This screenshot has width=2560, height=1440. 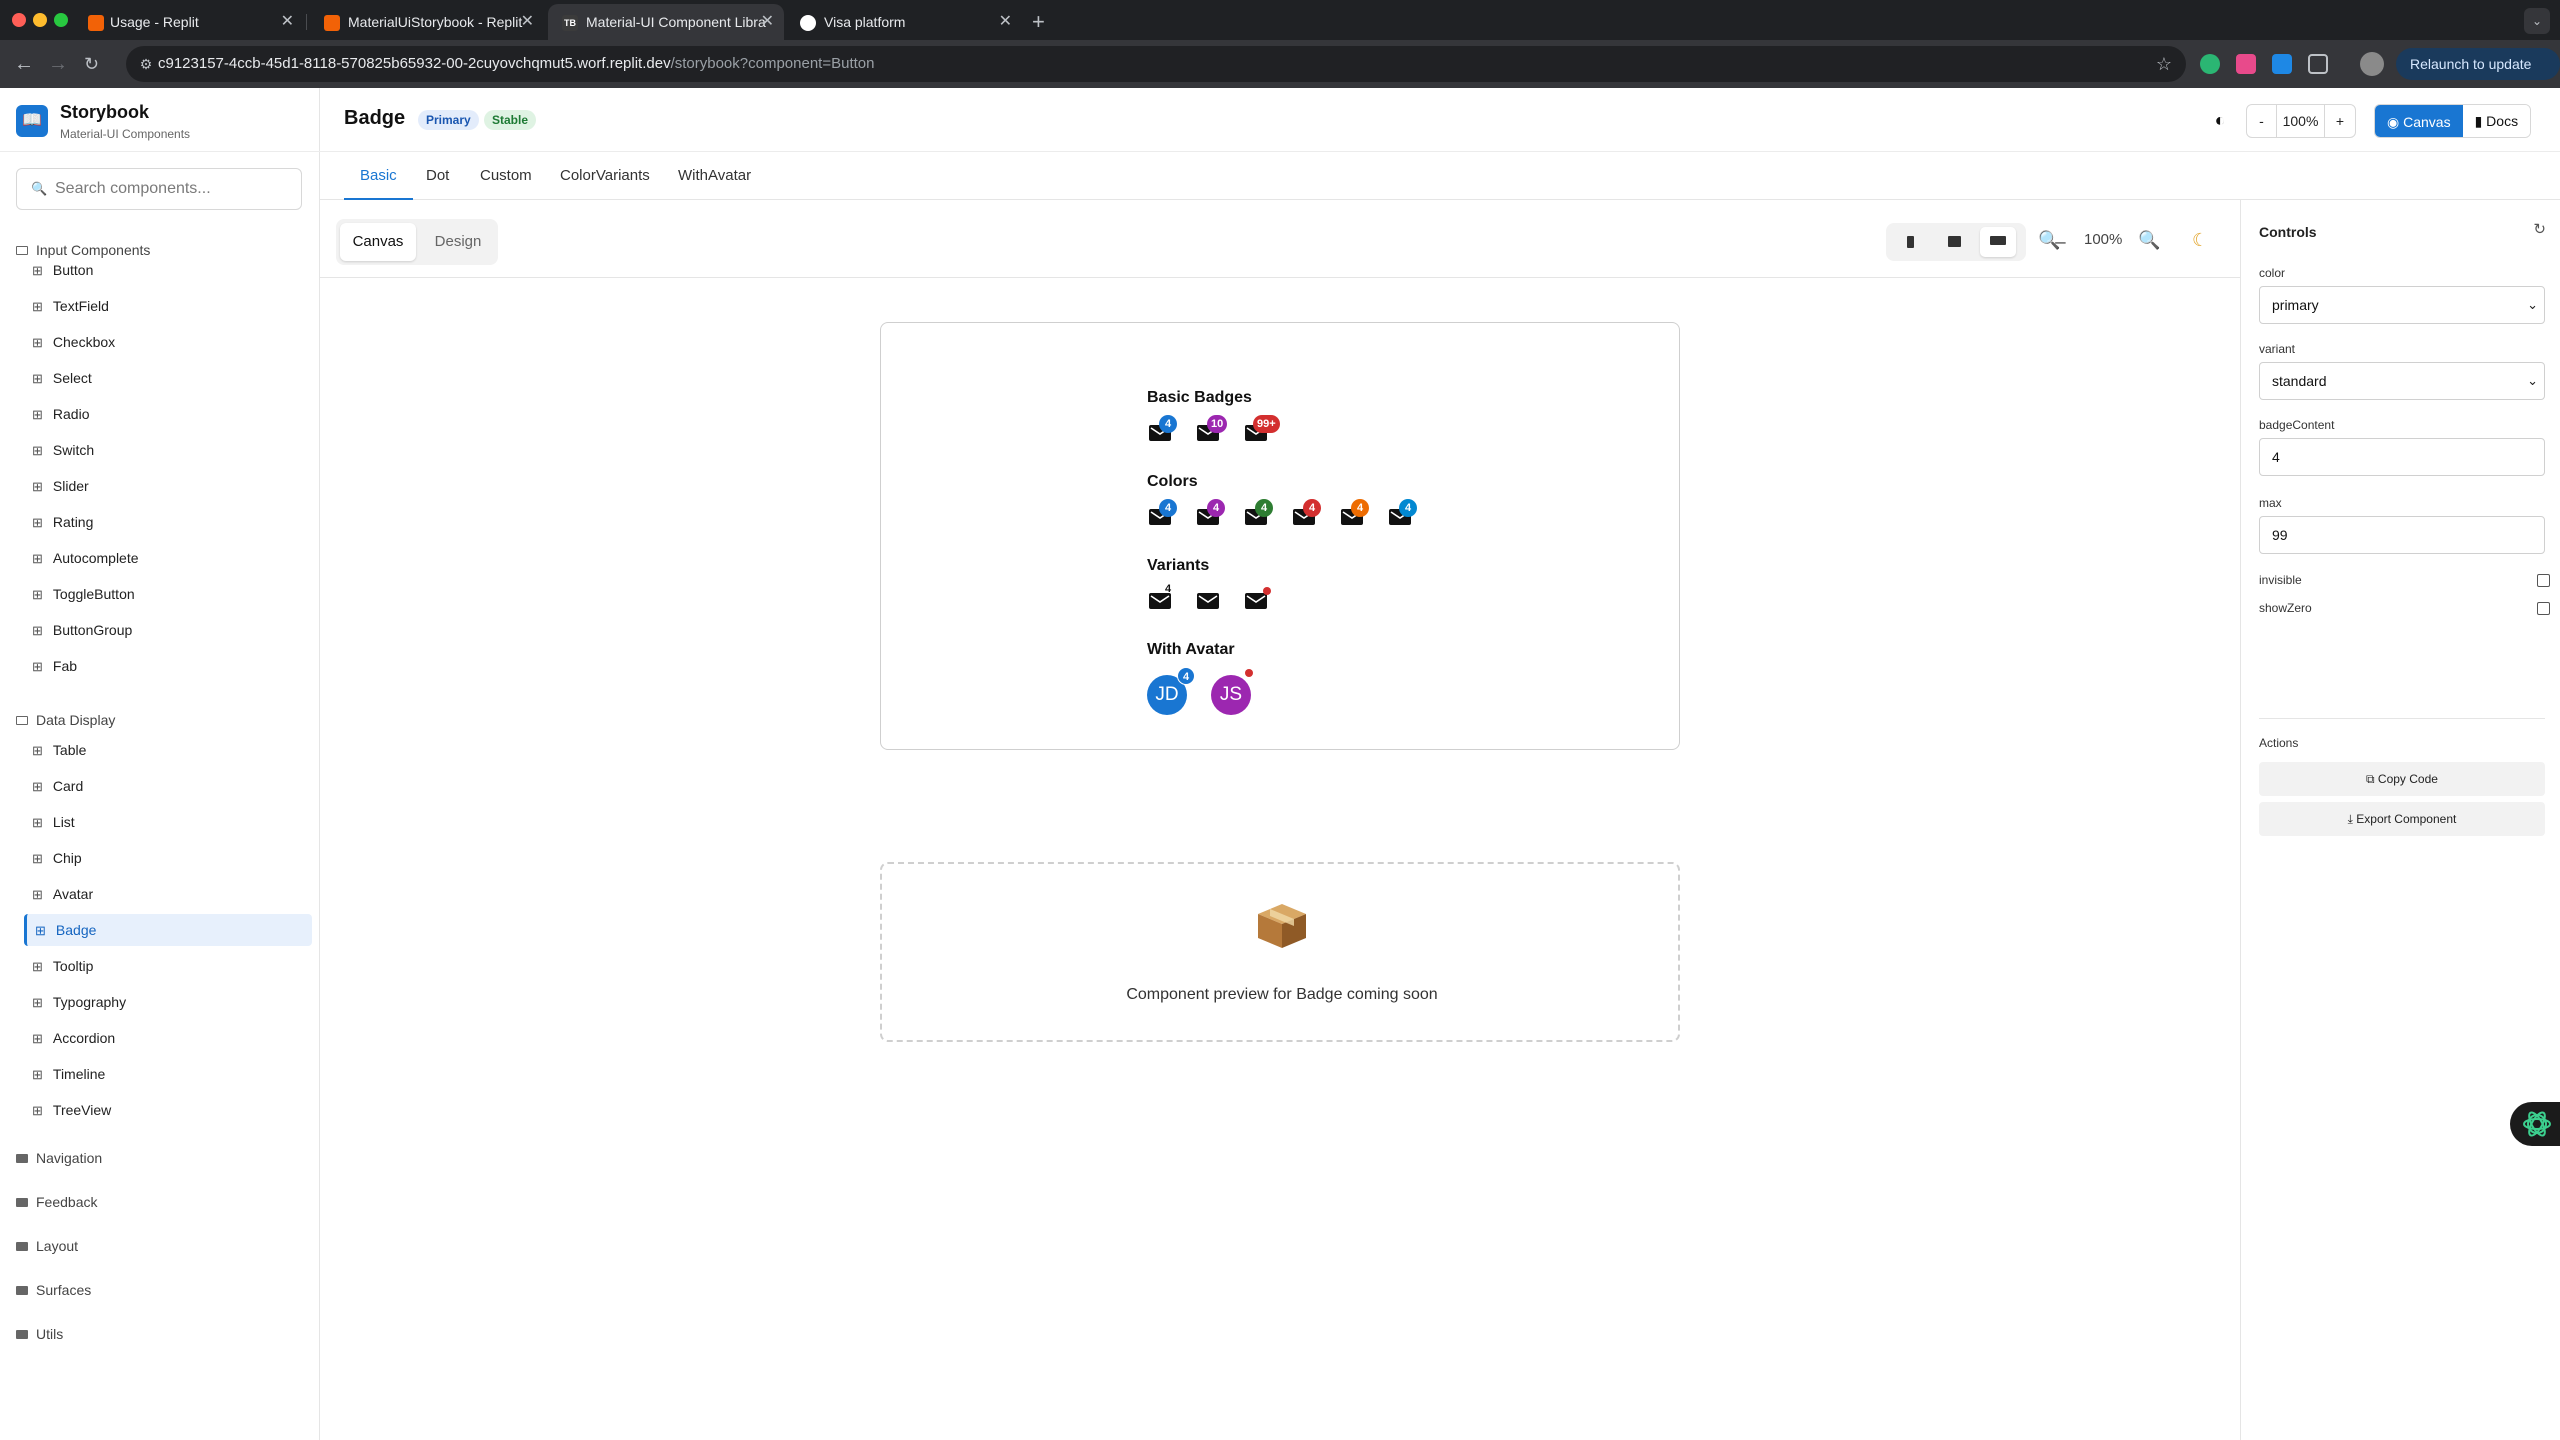 I want to click on avatar-dot-badge, so click(x=1249, y=673).